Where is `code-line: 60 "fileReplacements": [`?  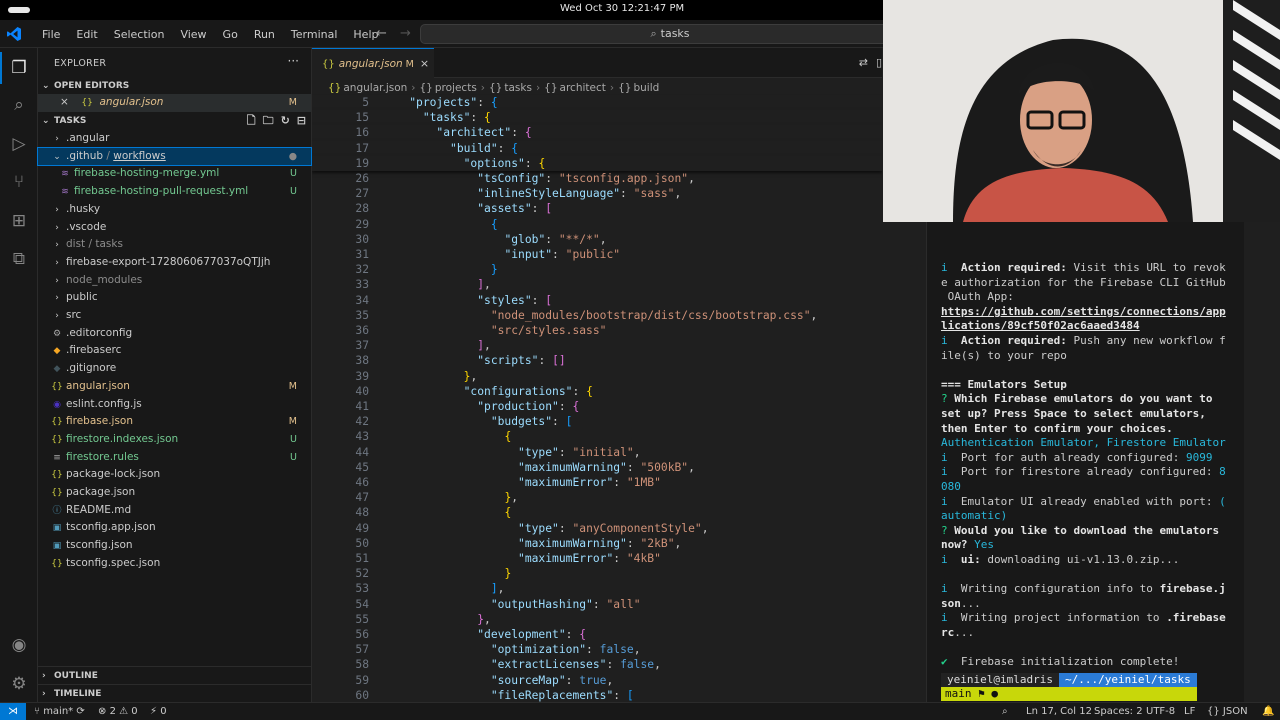 code-line: 60 "fileReplacements": [ is located at coordinates (597, 695).